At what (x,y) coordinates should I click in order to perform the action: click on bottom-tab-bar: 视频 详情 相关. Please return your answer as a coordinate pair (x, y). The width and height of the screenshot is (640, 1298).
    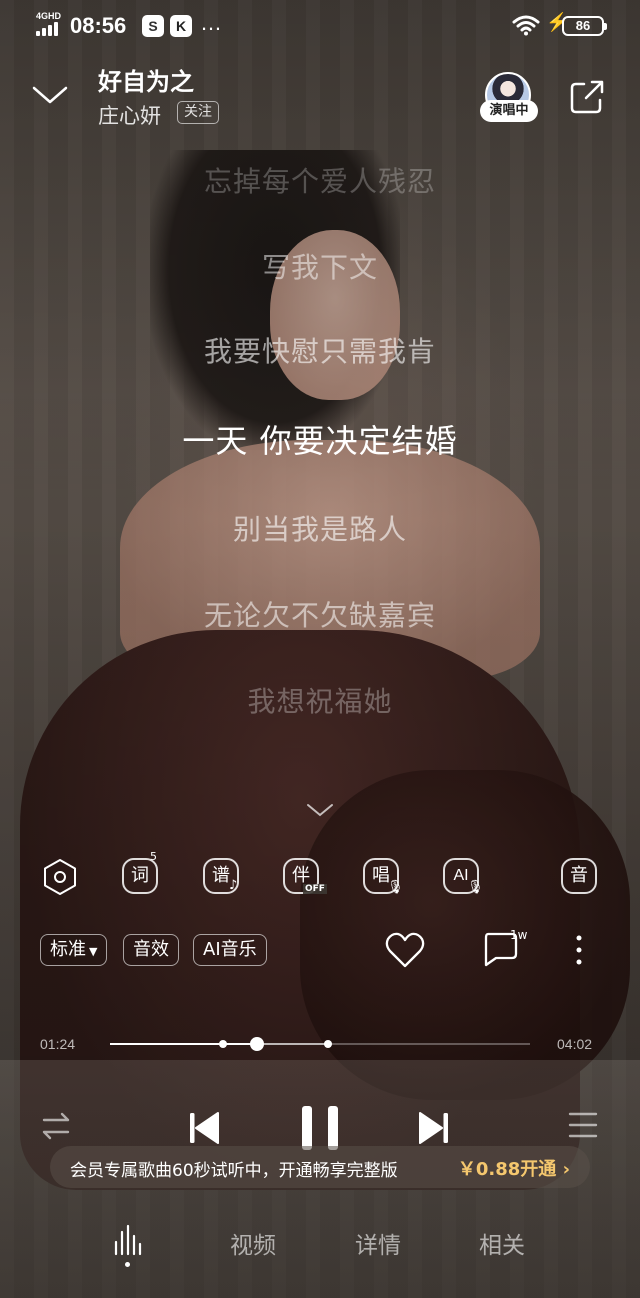
    Looking at the image, I should click on (320, 1245).